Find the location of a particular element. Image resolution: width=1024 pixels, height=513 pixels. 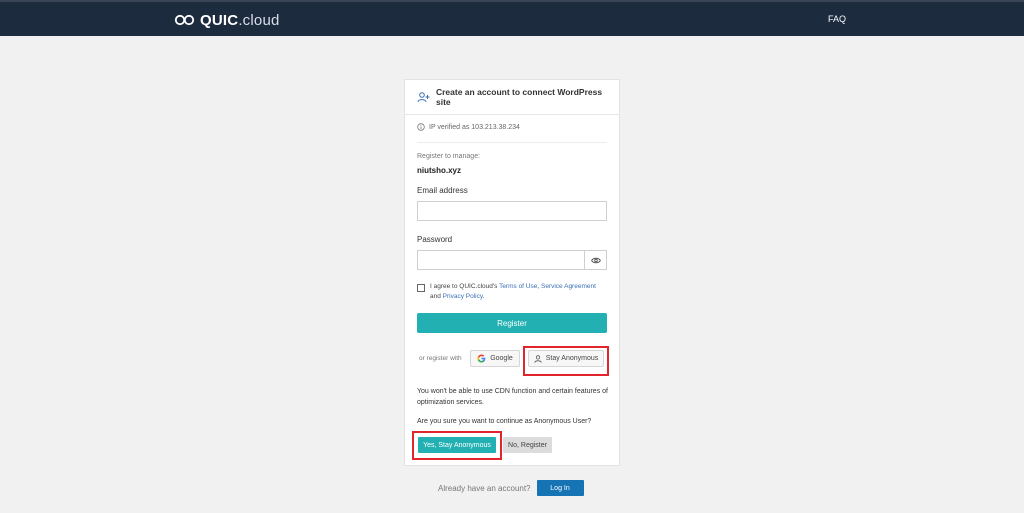

logo-text-light: .cloud is located at coordinates (259, 20).